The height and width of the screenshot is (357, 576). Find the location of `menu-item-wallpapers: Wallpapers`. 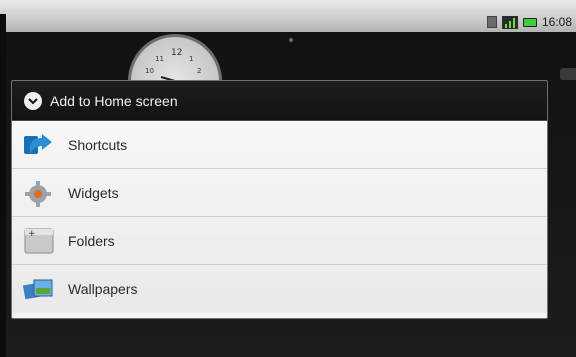

menu-item-wallpapers: Wallpapers is located at coordinates (279, 289).